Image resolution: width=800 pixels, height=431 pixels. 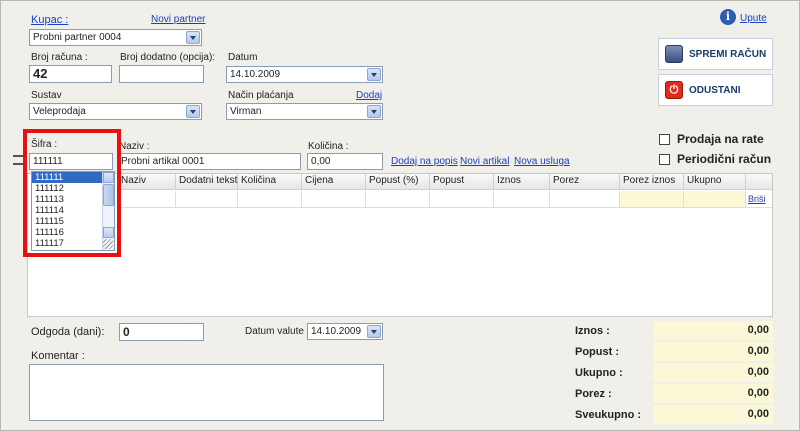 I want to click on spremi-racun-button: SPREMI RAČUN, so click(x=715, y=54).